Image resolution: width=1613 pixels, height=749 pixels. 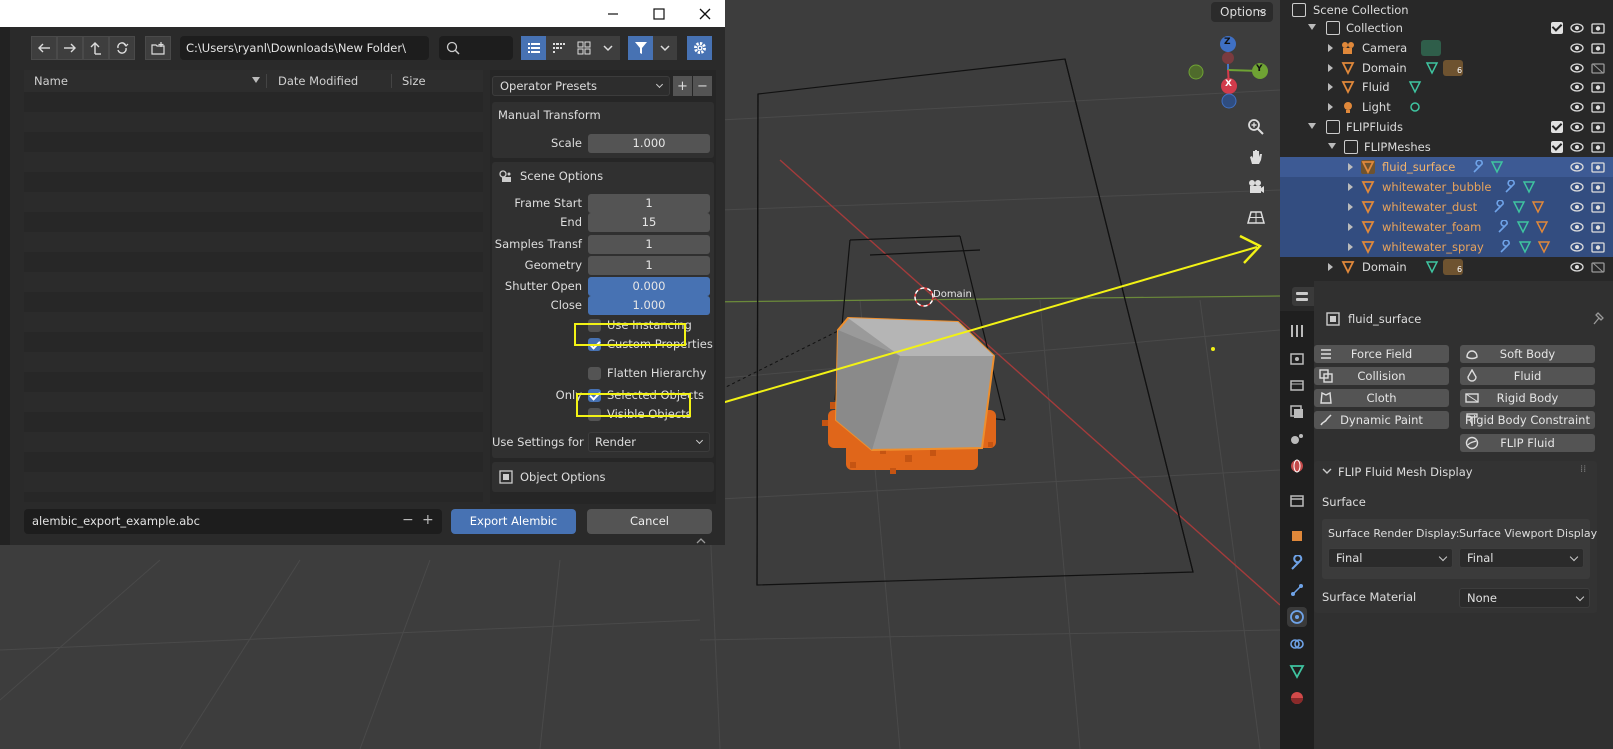 What do you see at coordinates (705, 13) in the screenshot?
I see `close-window-button` at bounding box center [705, 13].